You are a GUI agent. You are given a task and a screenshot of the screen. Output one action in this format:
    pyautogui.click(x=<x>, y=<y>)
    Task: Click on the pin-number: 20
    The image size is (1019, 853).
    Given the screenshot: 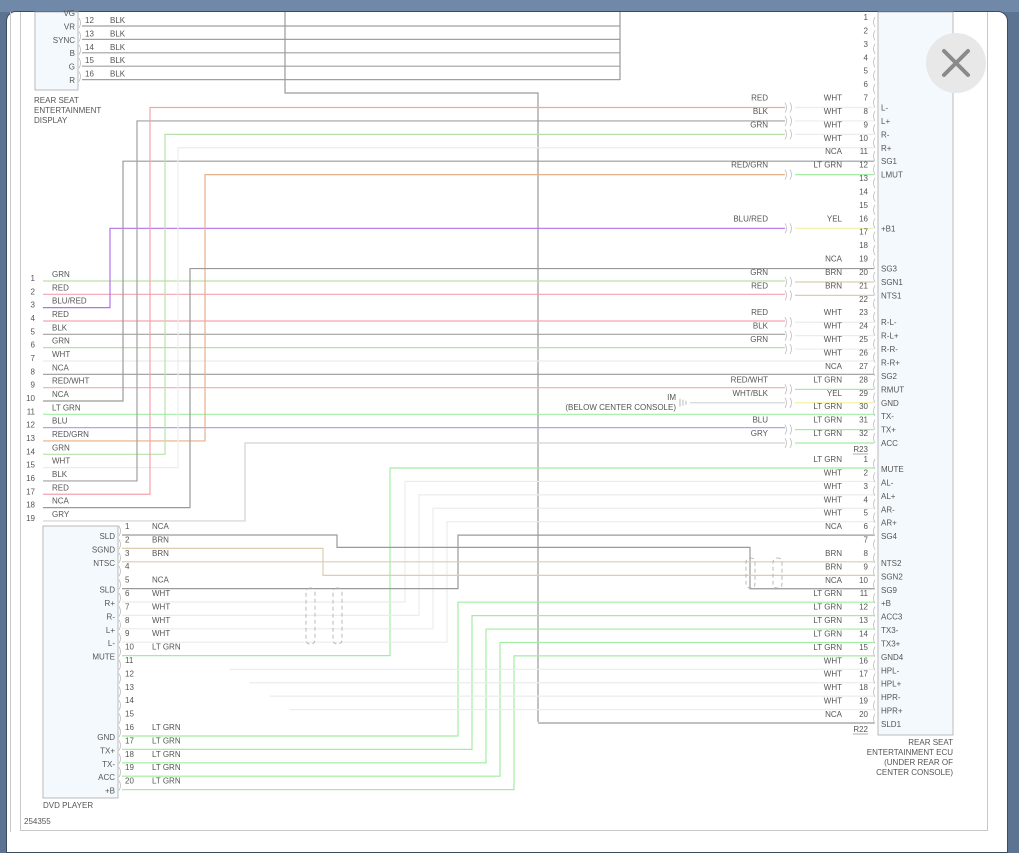 What is the action you would take?
    pyautogui.click(x=129, y=781)
    